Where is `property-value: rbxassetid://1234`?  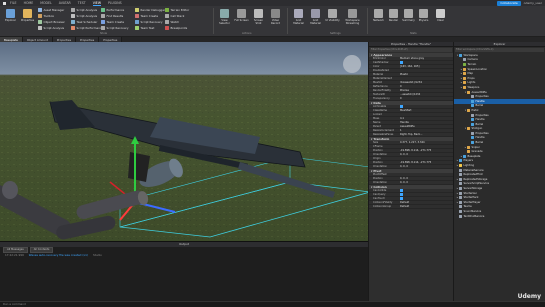
property-value: rbxassetid://1234 is located at coordinates (426, 82).